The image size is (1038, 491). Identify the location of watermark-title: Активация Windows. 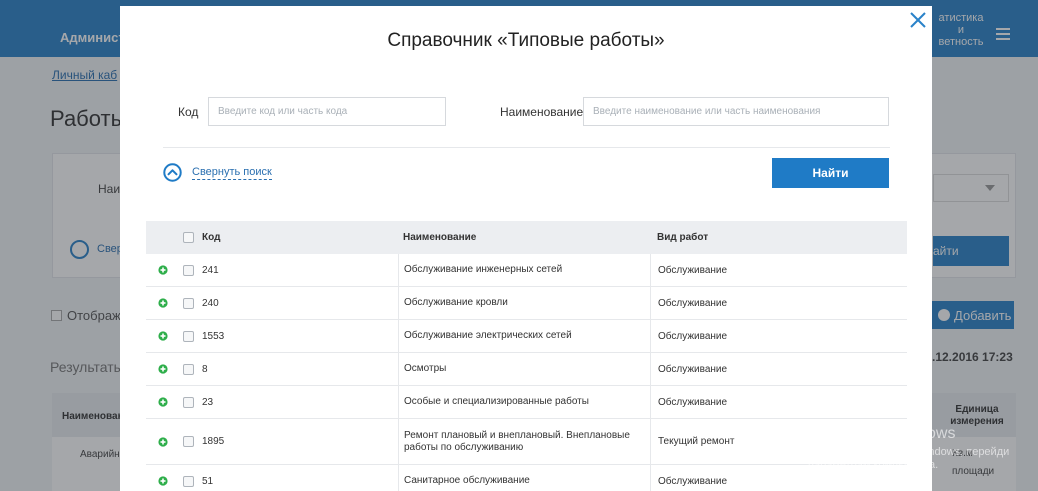
(882, 433).